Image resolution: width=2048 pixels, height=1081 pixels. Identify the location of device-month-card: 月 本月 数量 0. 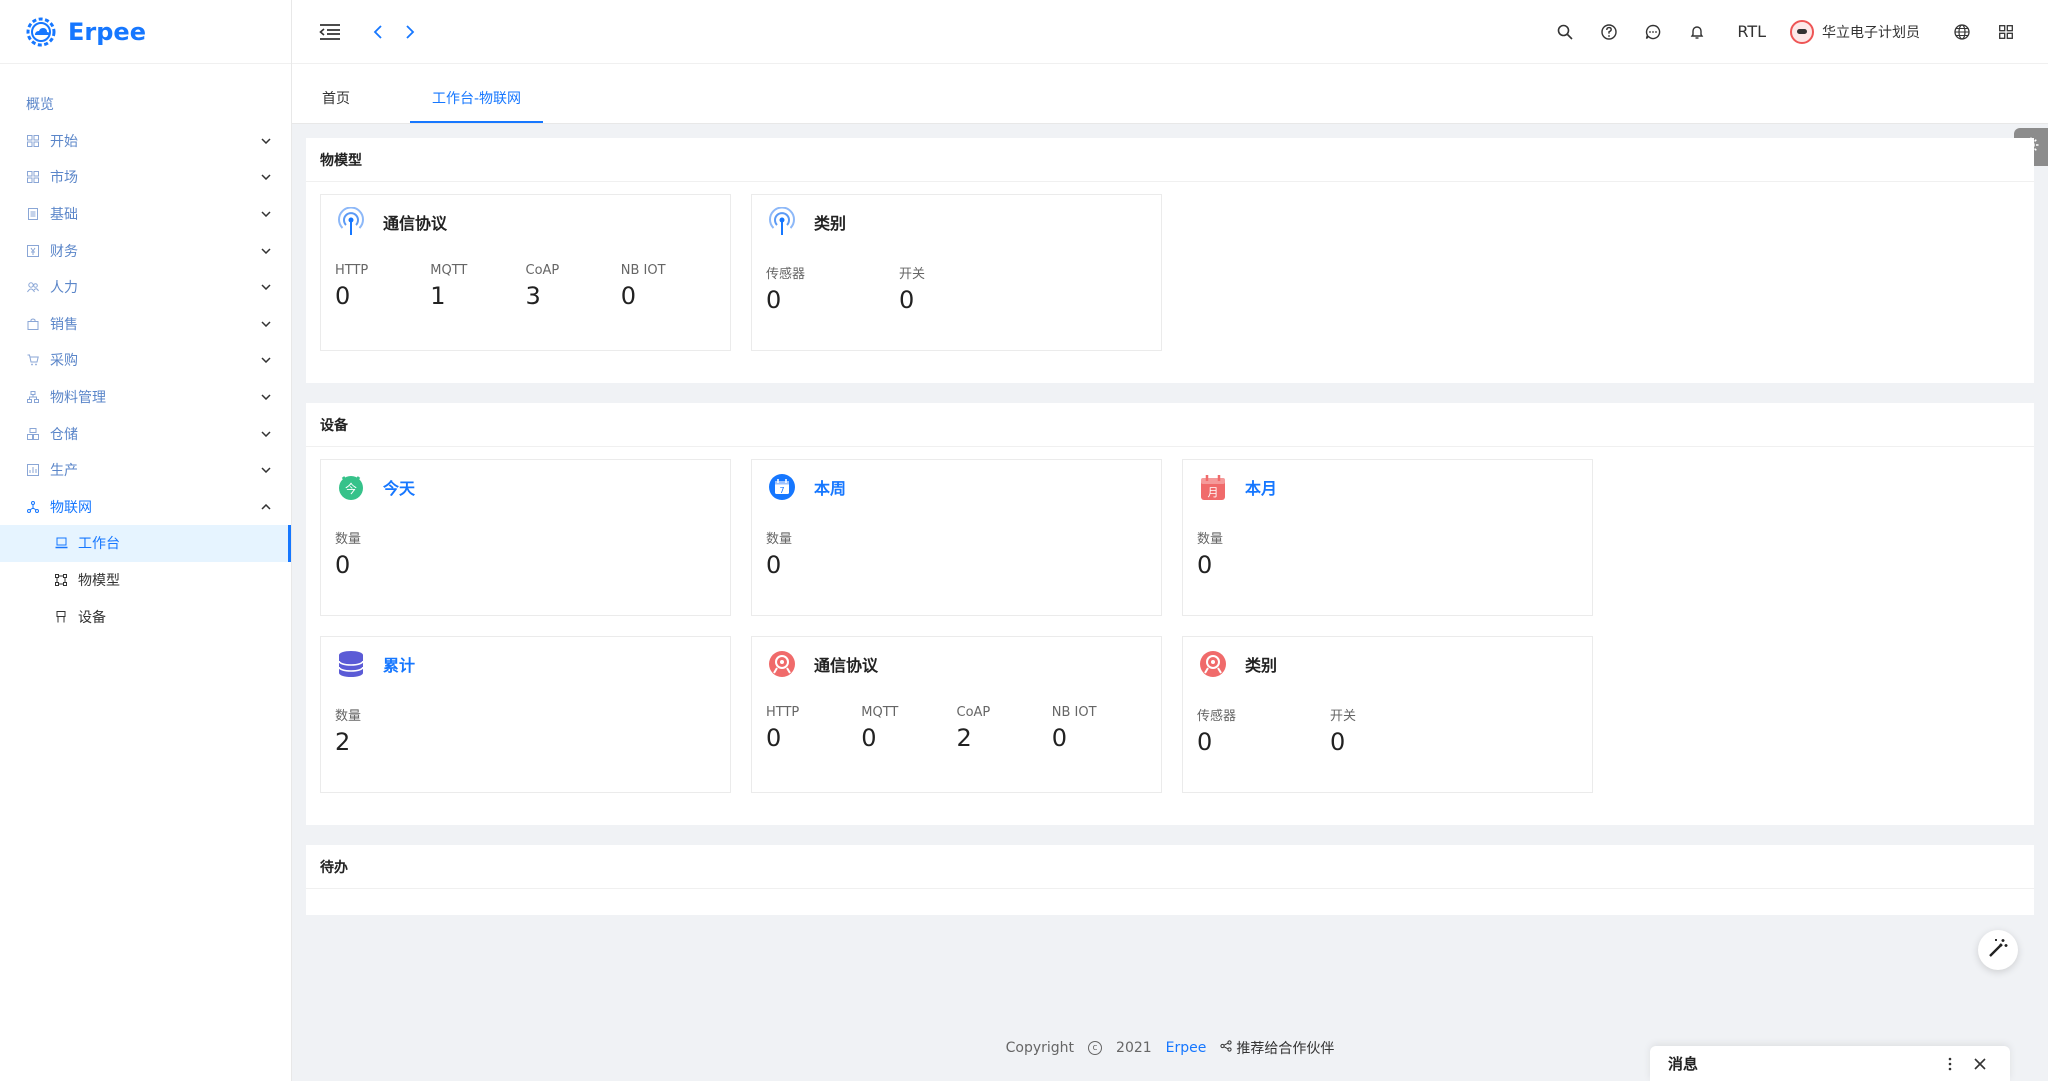
(1387, 537).